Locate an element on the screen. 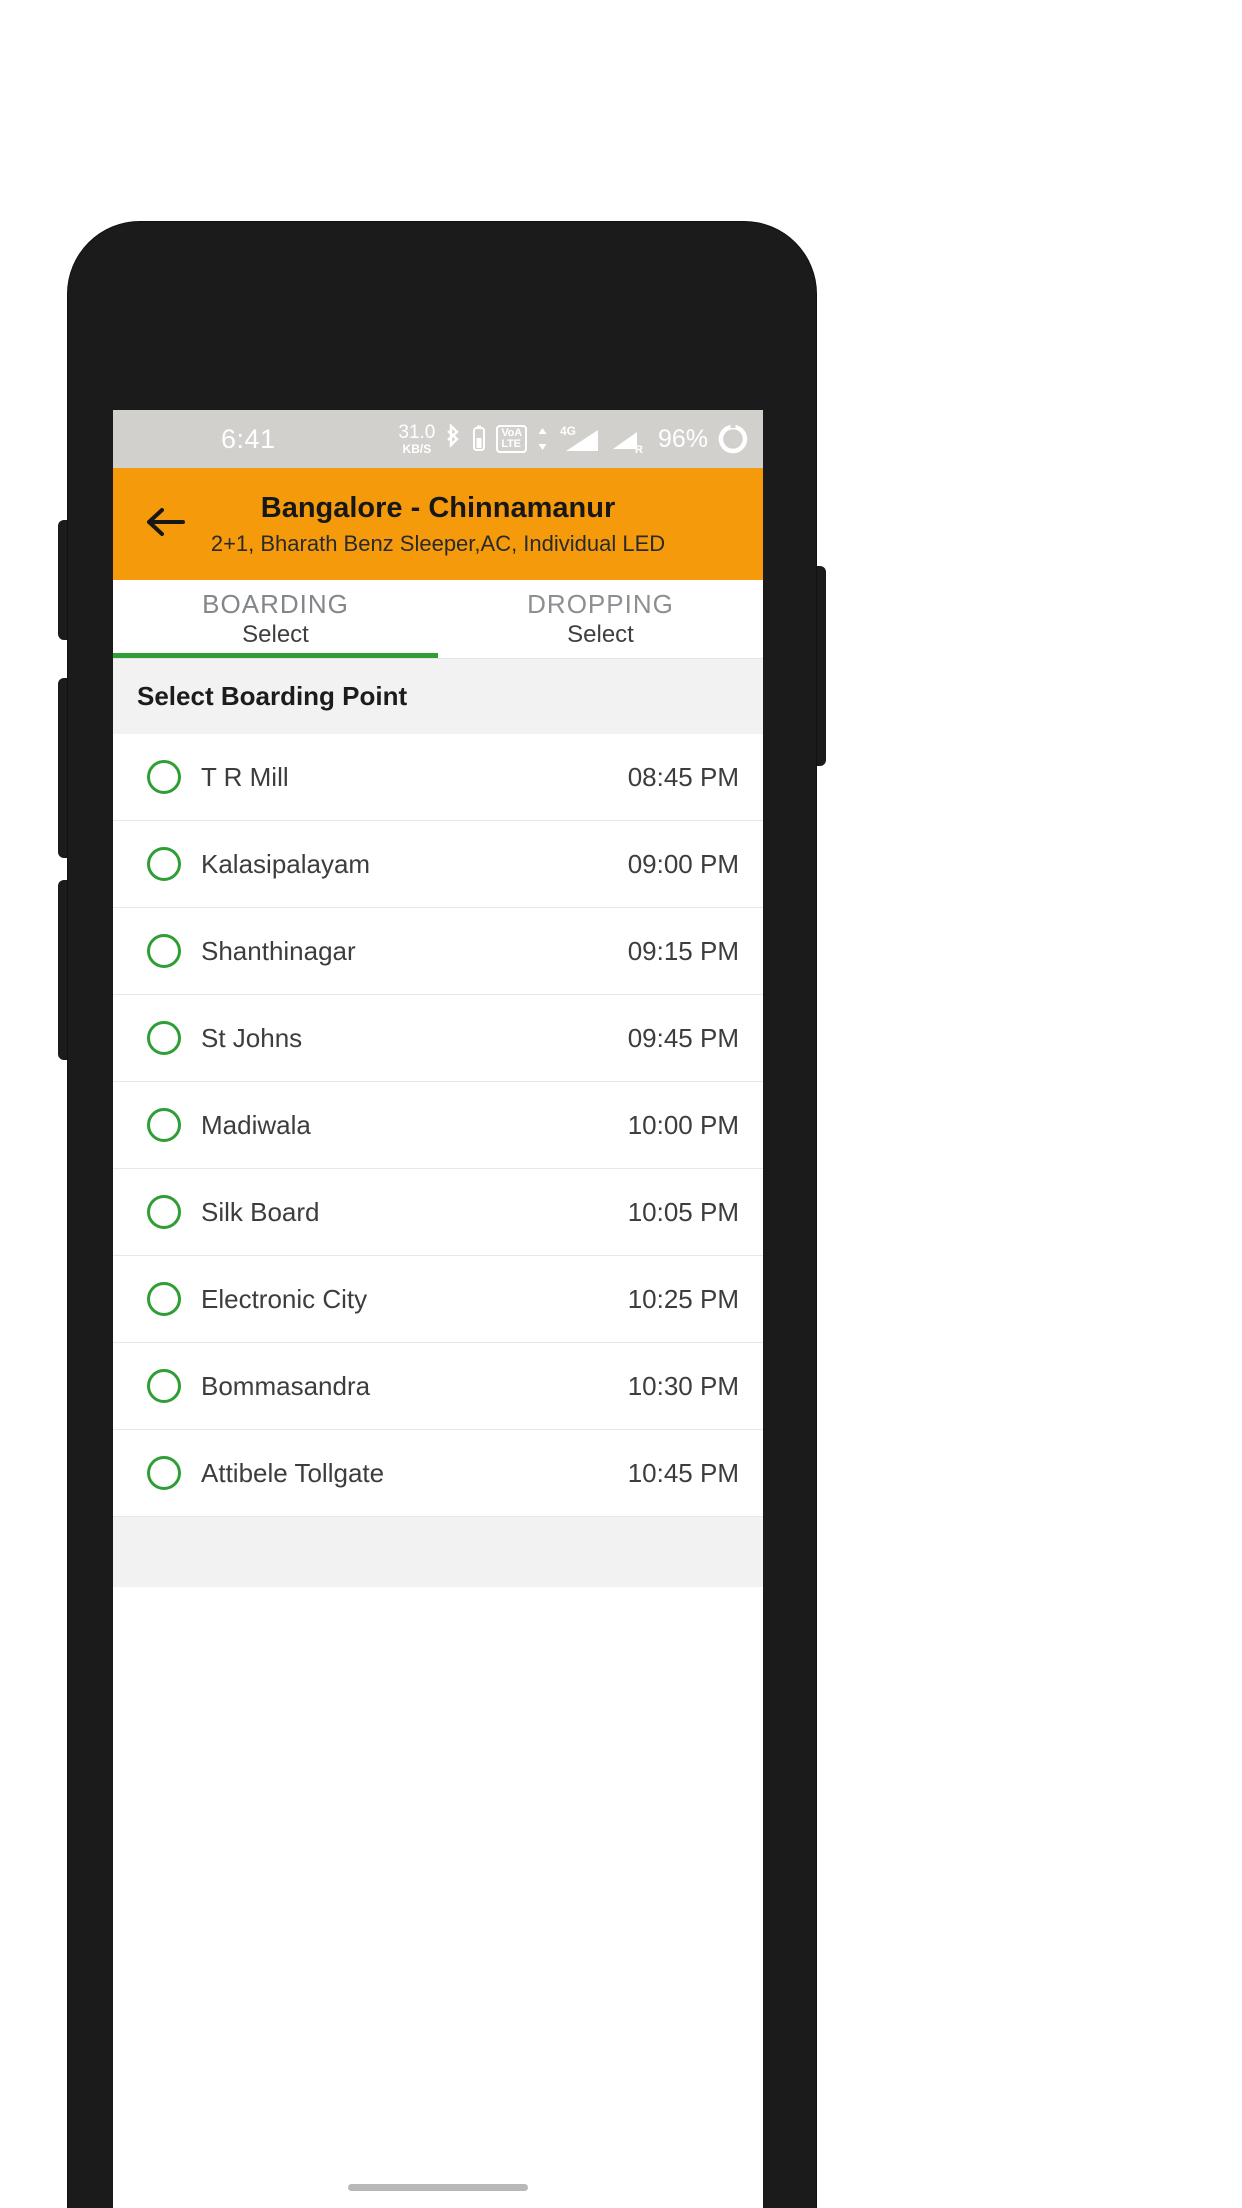 Image resolution: width=1242 pixels, height=2208 pixels. signal-roaming-label: R is located at coordinates (639, 449).